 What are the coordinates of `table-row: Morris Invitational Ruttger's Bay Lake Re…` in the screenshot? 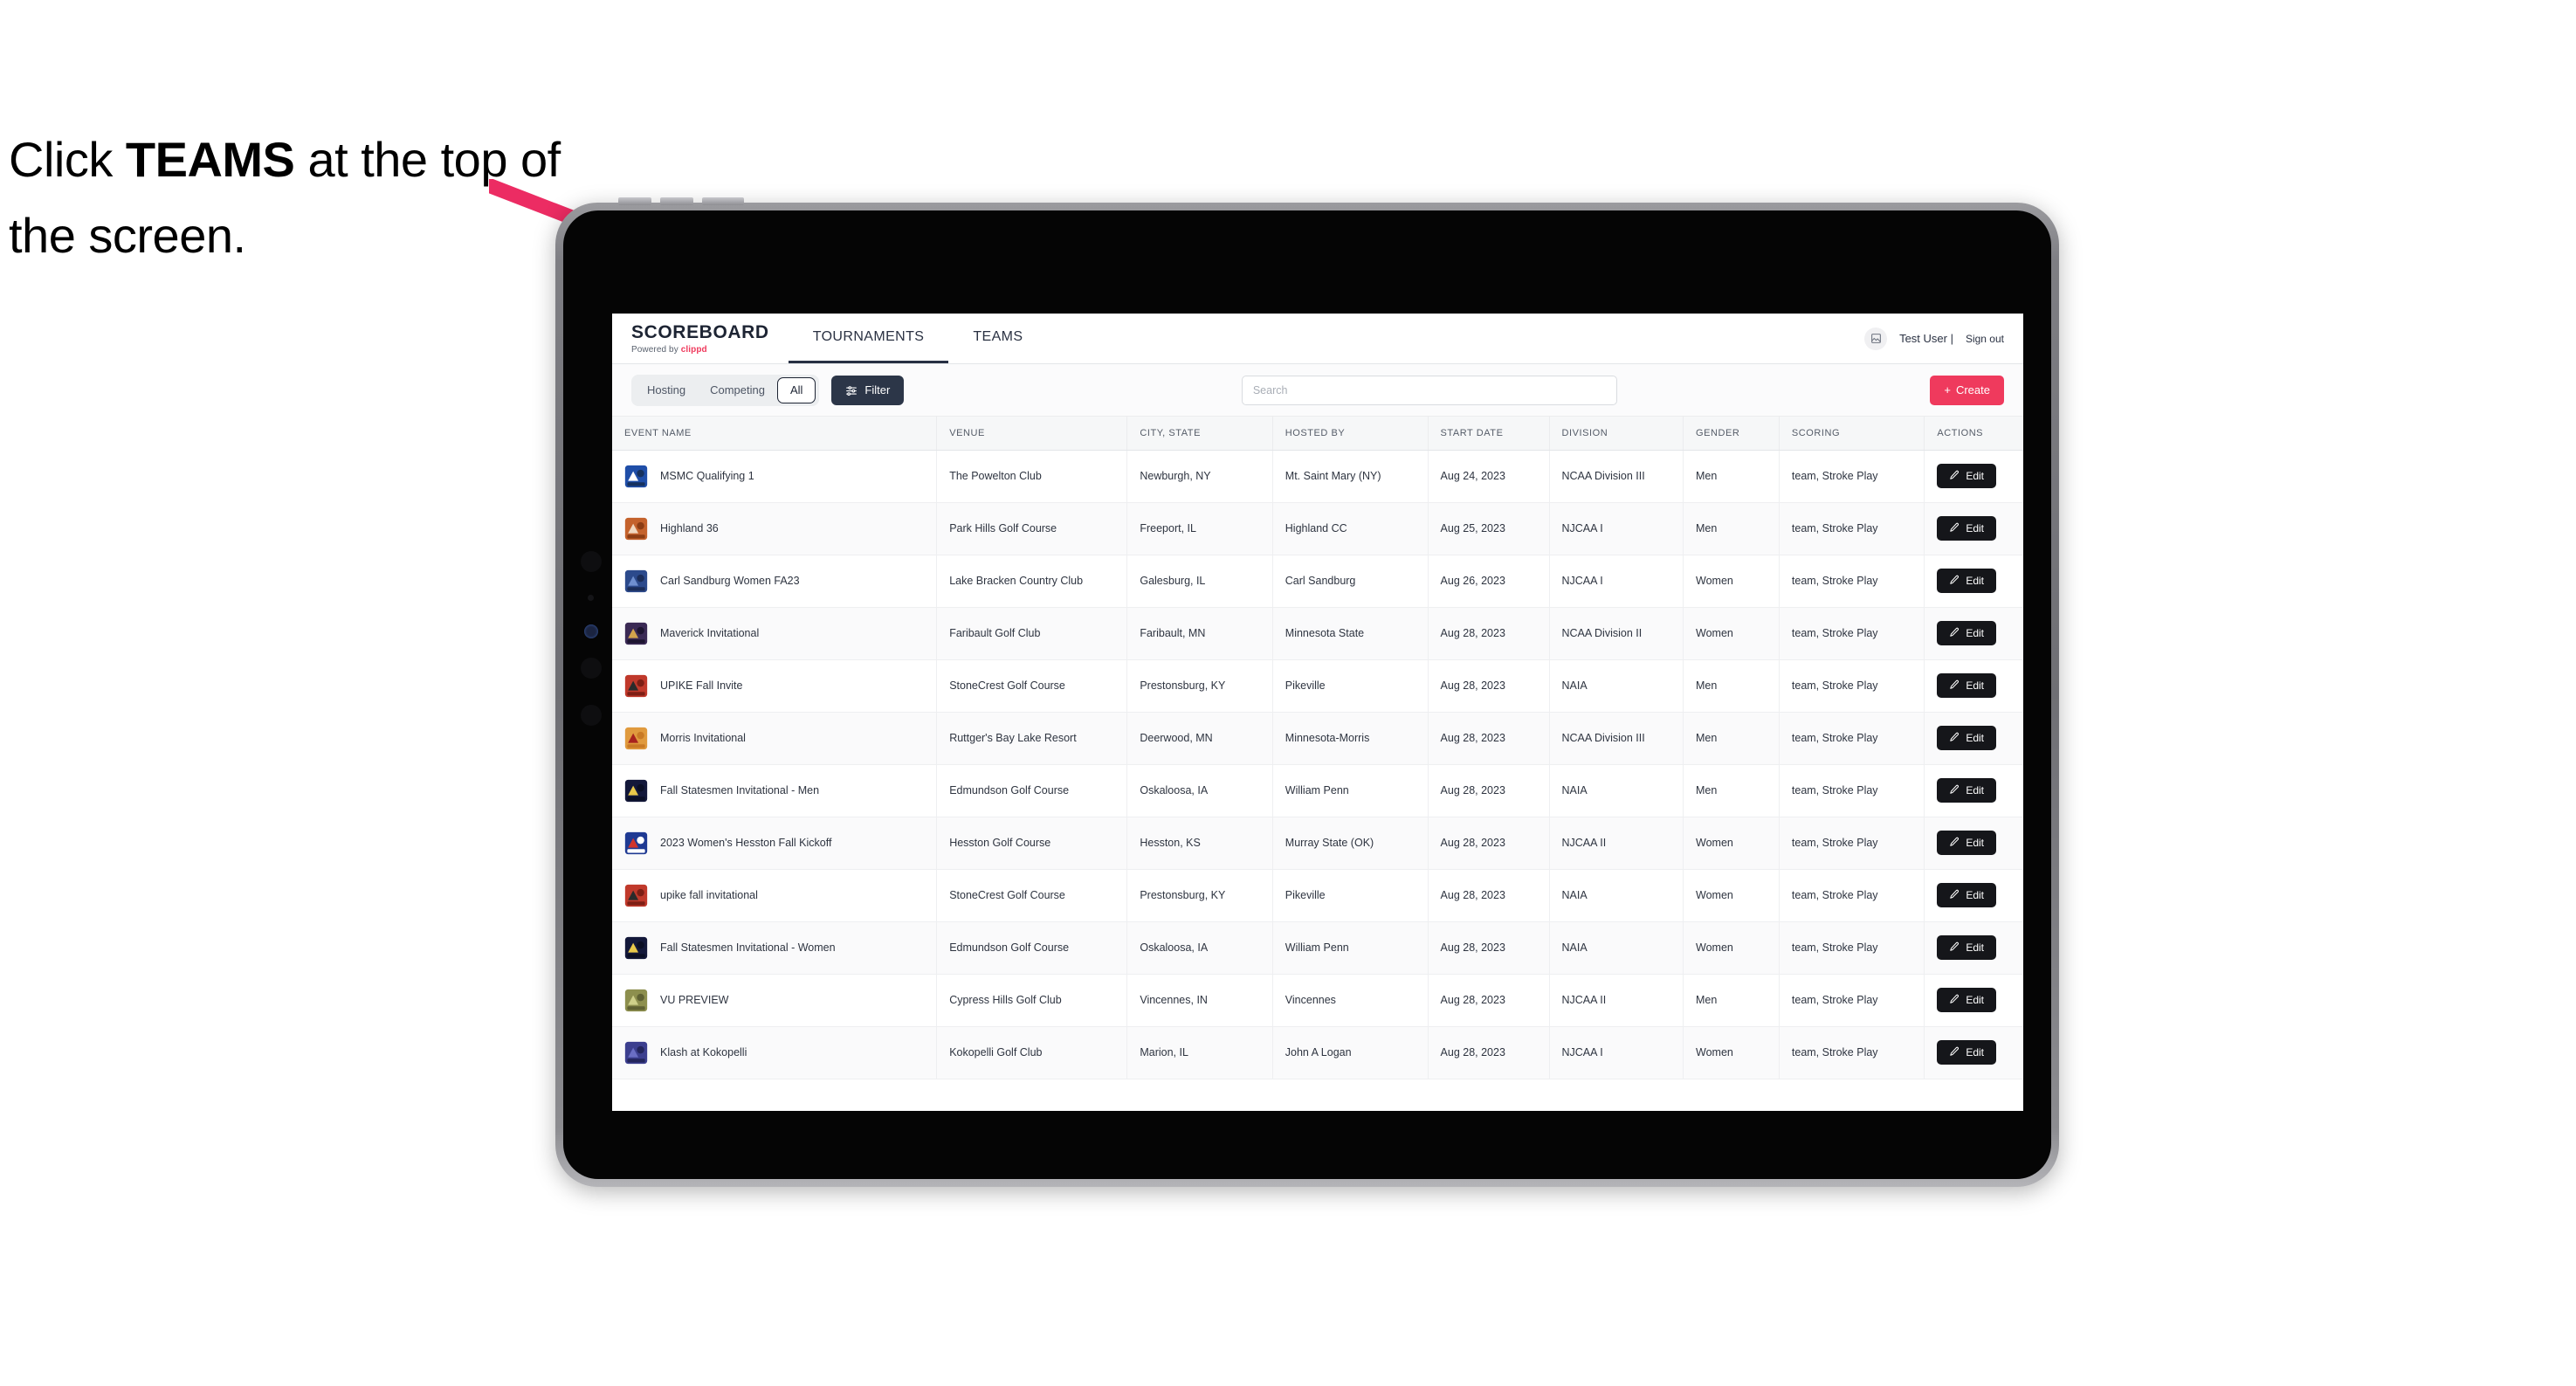 It's located at (1317, 738).